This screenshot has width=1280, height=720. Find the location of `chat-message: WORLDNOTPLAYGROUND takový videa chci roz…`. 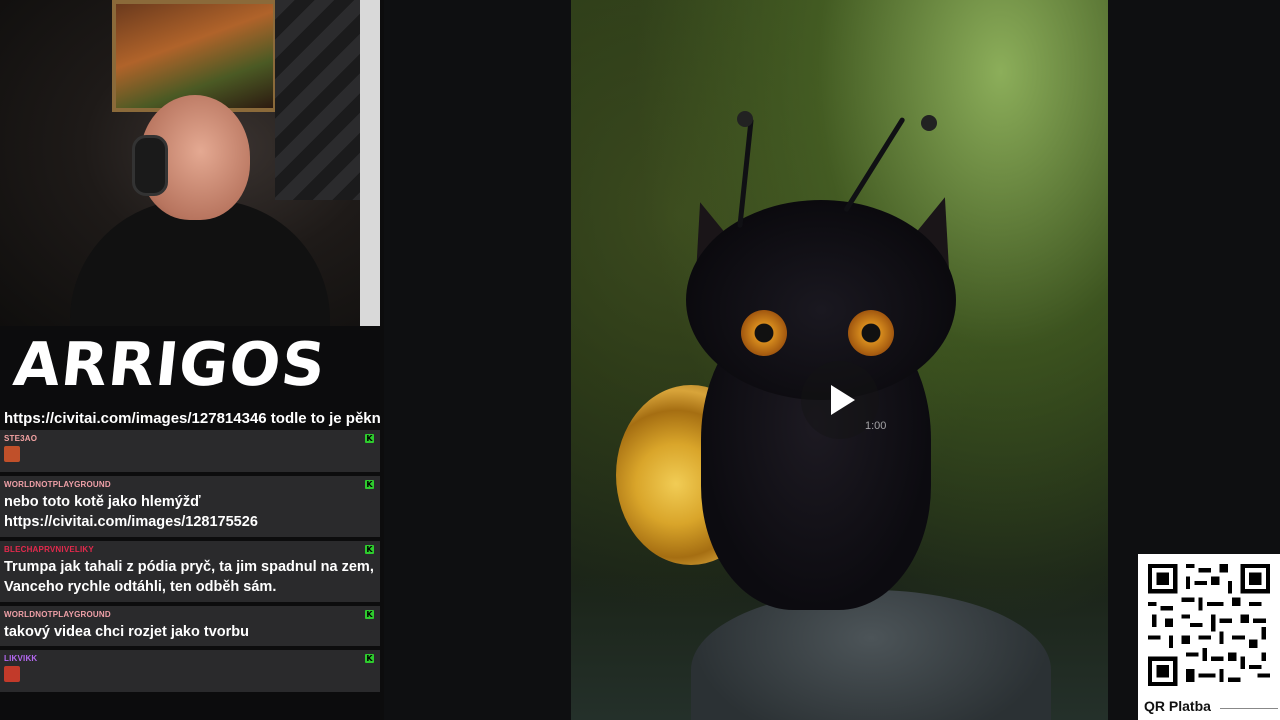

chat-message: WORLDNOTPLAYGROUND takový videa chci roz… is located at coordinates (190, 626).